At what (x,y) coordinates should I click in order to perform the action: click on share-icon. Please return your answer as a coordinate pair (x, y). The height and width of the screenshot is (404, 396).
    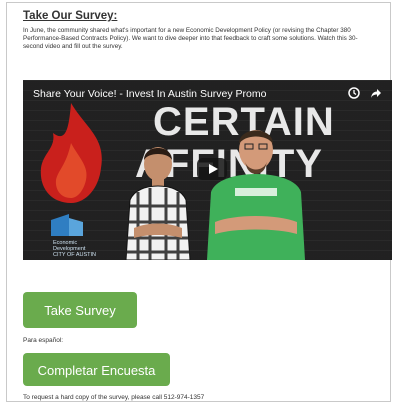
    Looking at the image, I should click on (376, 94).